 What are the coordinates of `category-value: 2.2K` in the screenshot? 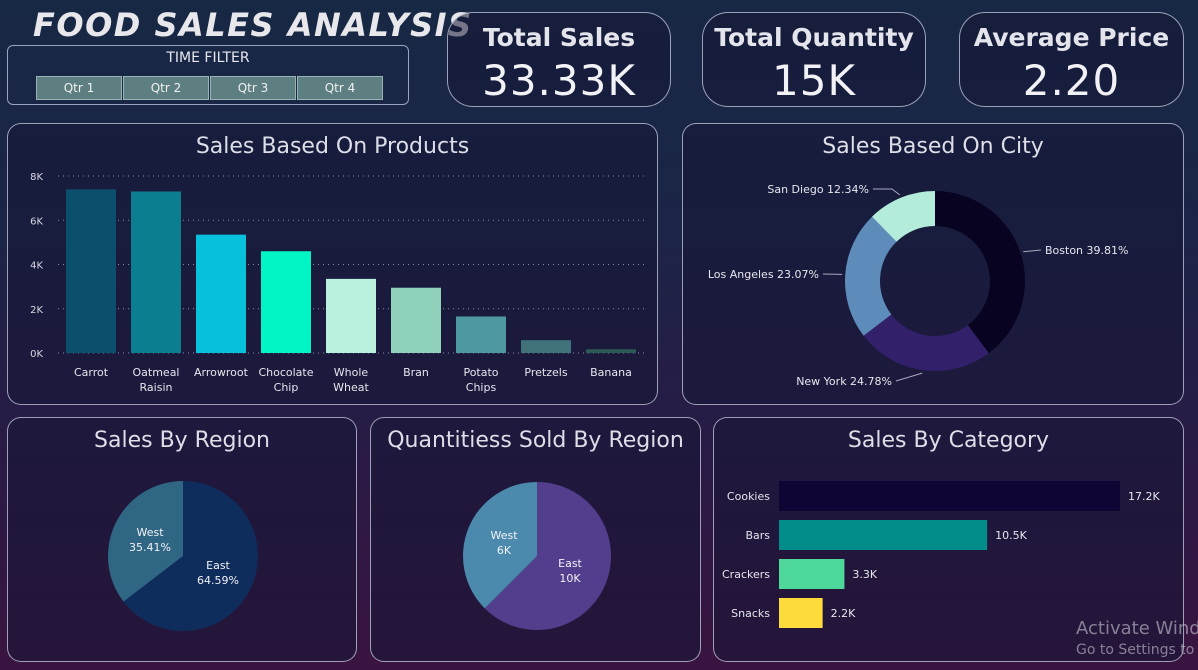 It's located at (843, 613).